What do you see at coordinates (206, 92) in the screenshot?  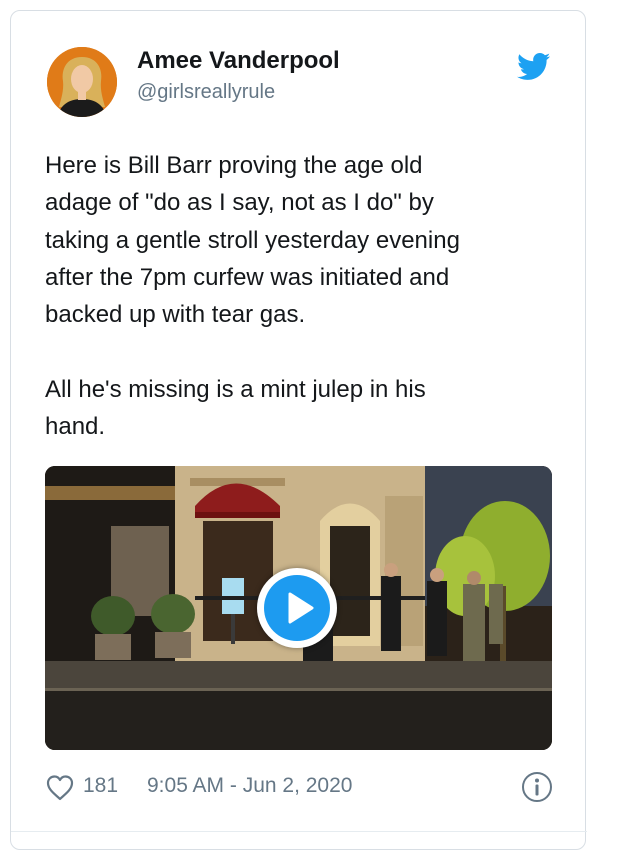 I see `author-handle: @girlsreallyrule` at bounding box center [206, 92].